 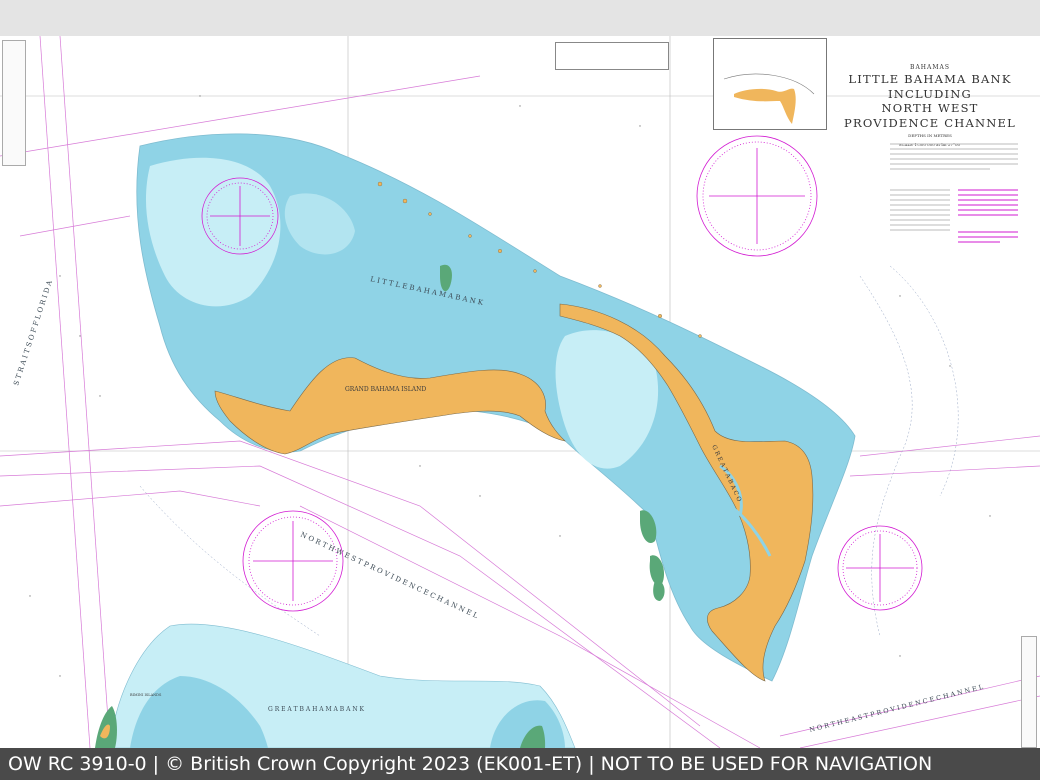 I want to click on chart-title-line-3: NORTH WEST, so click(x=930, y=108).